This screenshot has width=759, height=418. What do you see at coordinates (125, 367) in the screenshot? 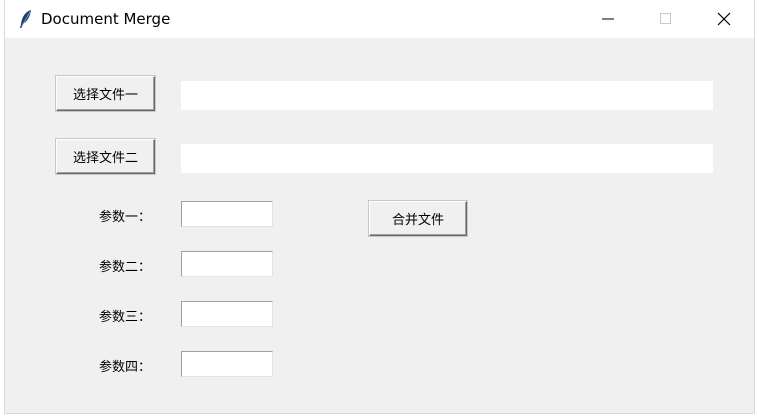
I see `param-four-label: 参数四：` at bounding box center [125, 367].